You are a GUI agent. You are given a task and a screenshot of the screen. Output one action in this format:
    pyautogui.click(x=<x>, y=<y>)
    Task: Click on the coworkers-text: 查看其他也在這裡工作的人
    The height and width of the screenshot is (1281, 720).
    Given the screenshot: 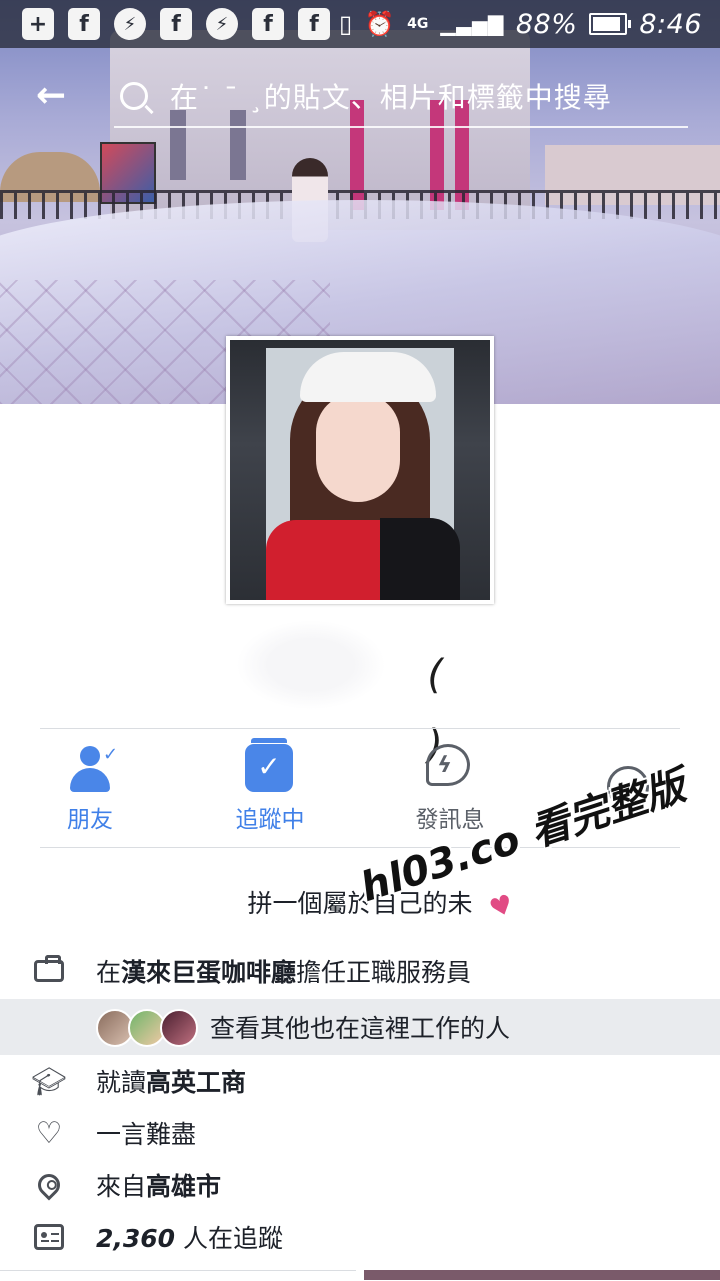 What is the action you would take?
    pyautogui.click(x=360, y=1028)
    